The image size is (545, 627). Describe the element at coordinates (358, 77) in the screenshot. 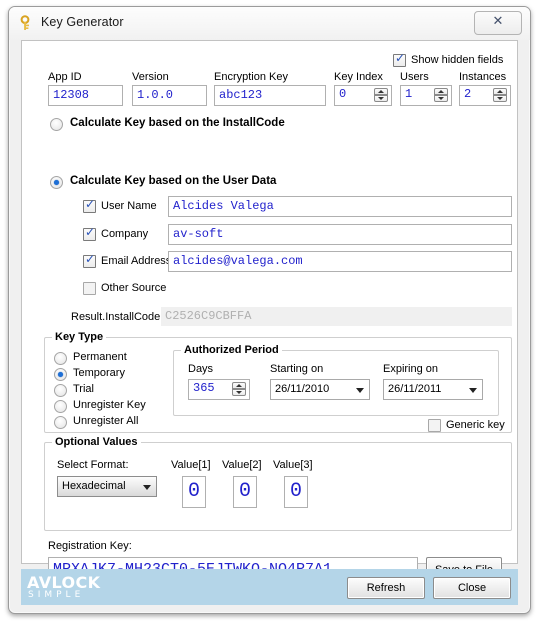

I see `key-index-label: Key Index` at that location.